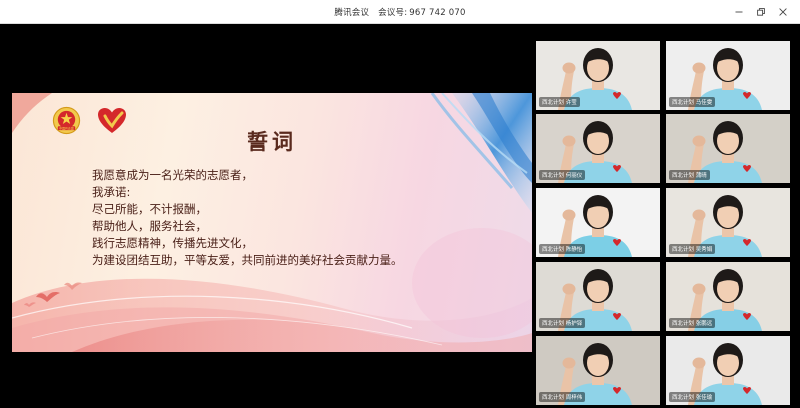  Describe the element at coordinates (598, 370) in the screenshot. I see `participant-video-tile: 西北计划 周梓伟` at that location.